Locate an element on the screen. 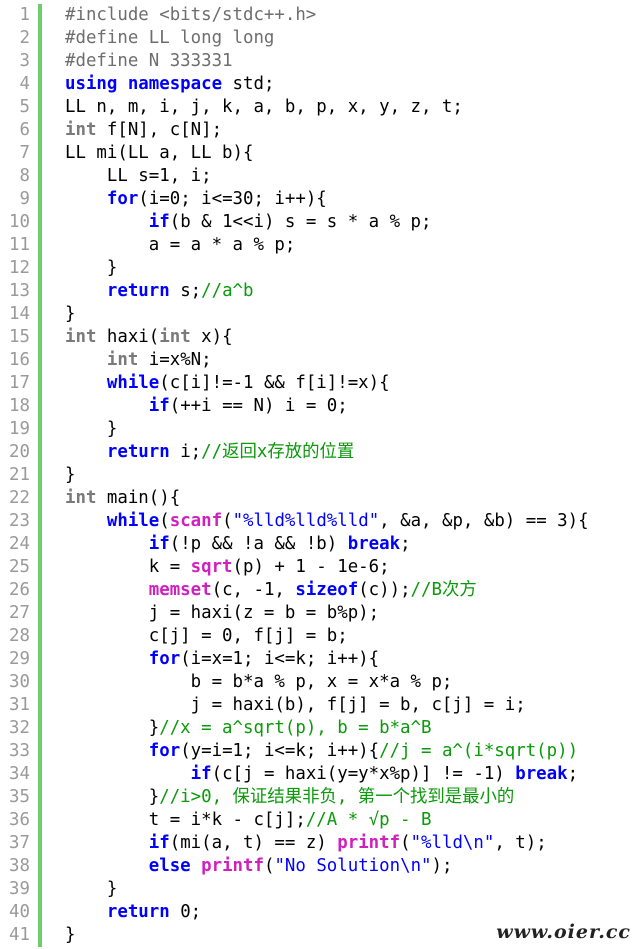 The image size is (641, 949). code-line: 4 using namespace std; is located at coordinates (320, 84).